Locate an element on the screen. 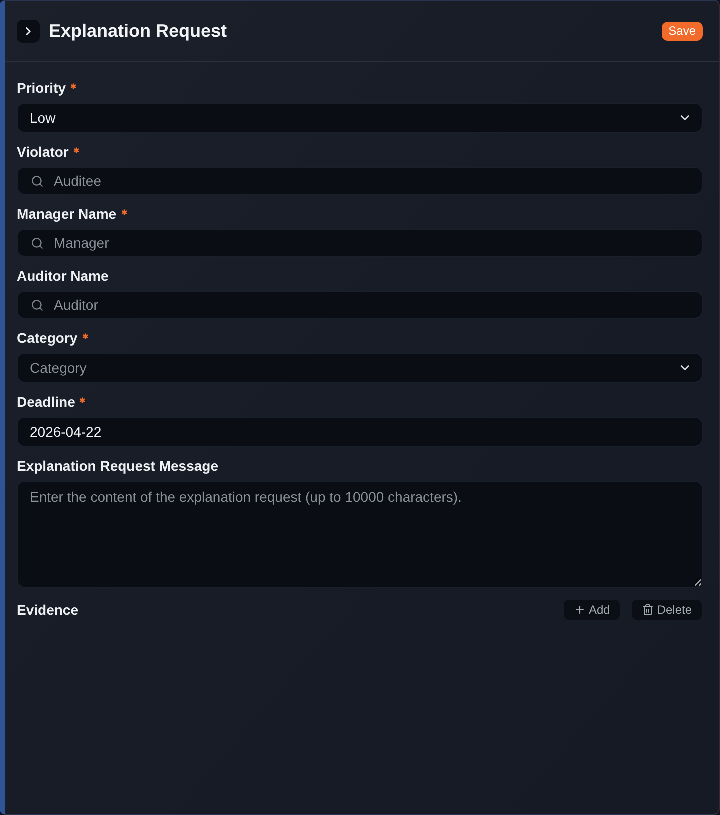 The height and width of the screenshot is (815, 720). evidence-label: Evidence is located at coordinates (47, 610).